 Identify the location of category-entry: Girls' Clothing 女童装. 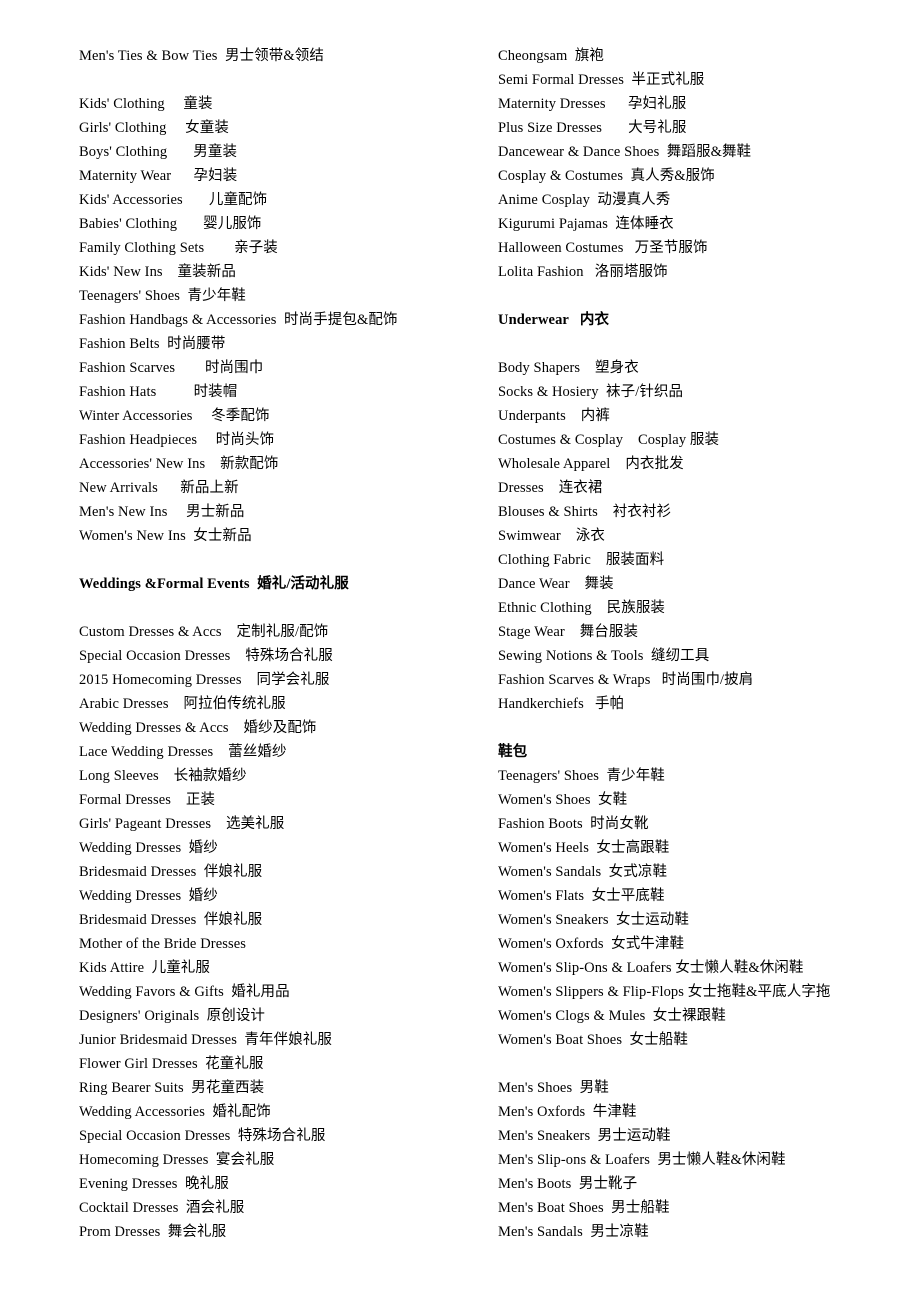
(279, 128).